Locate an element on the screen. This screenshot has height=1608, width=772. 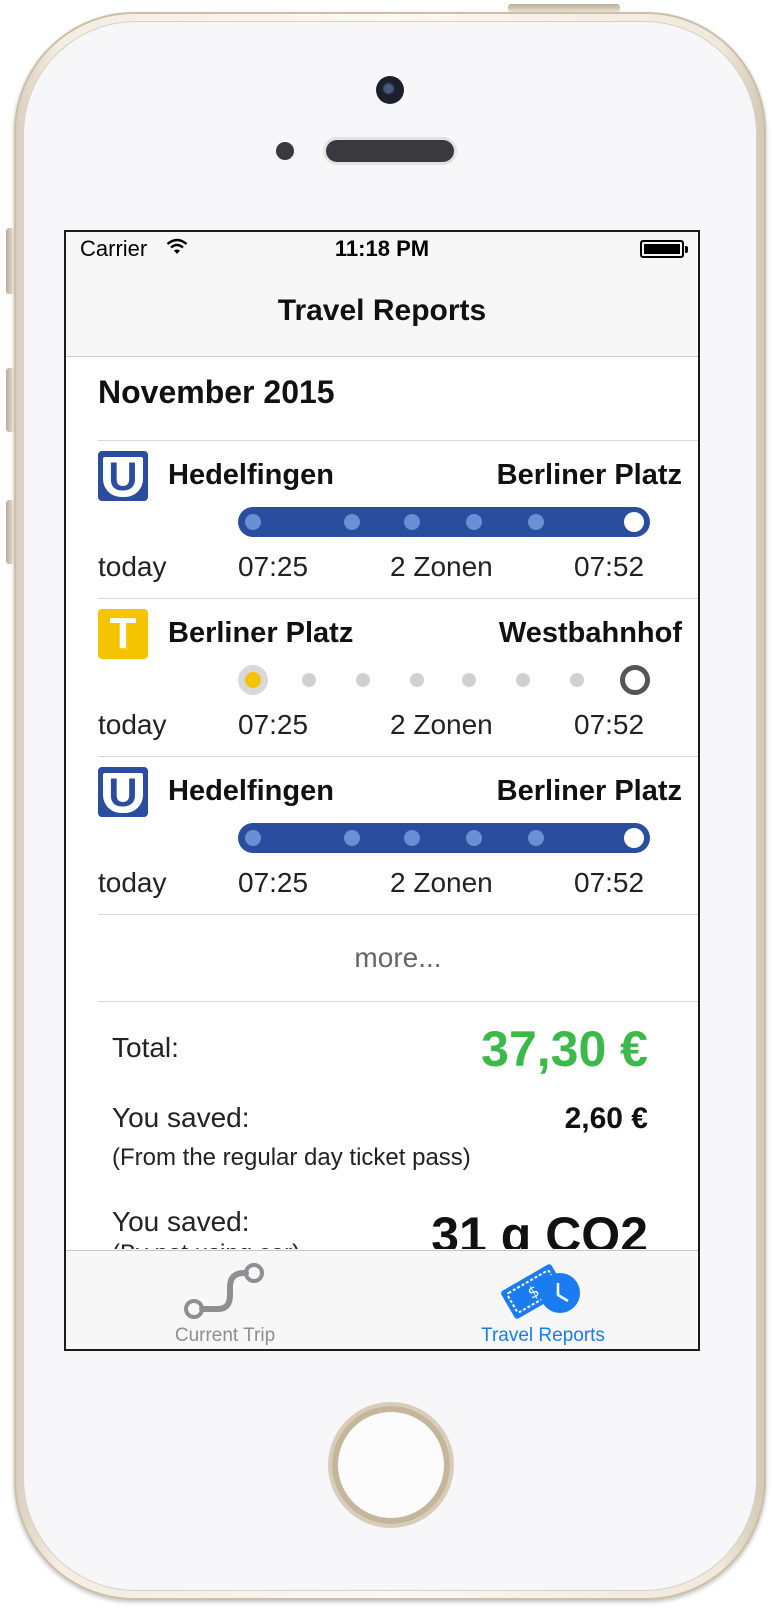
page-title: Travel Reports is located at coordinates (382, 310).